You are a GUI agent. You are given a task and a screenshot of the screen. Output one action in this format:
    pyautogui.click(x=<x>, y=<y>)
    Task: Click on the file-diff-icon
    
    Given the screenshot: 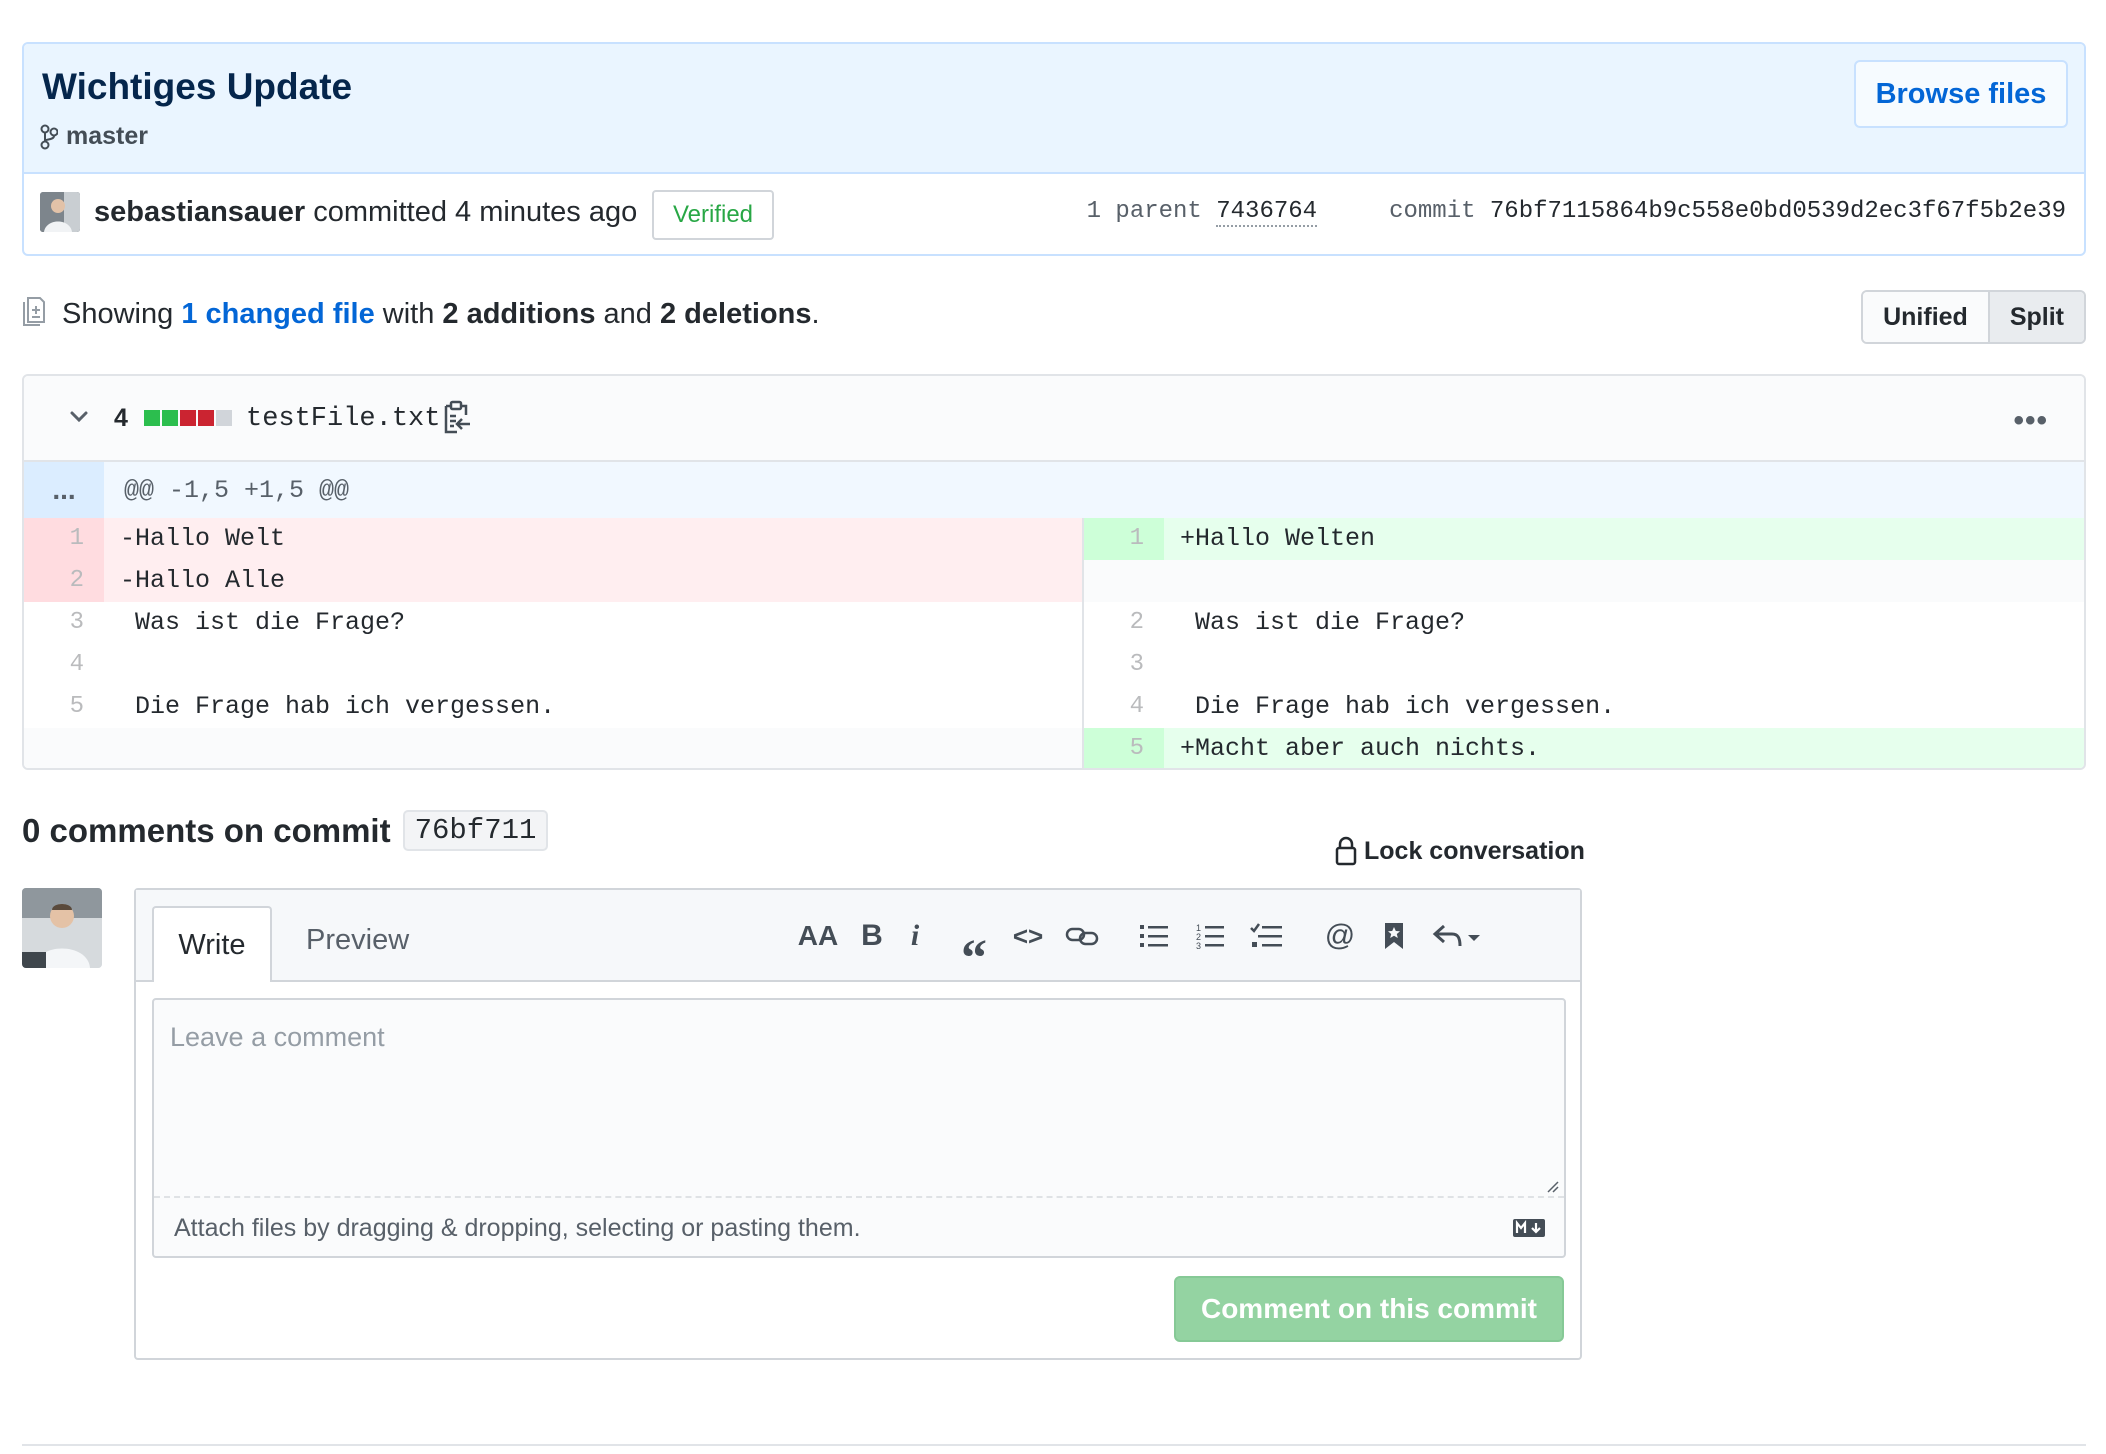 What is the action you would take?
    pyautogui.click(x=34, y=313)
    